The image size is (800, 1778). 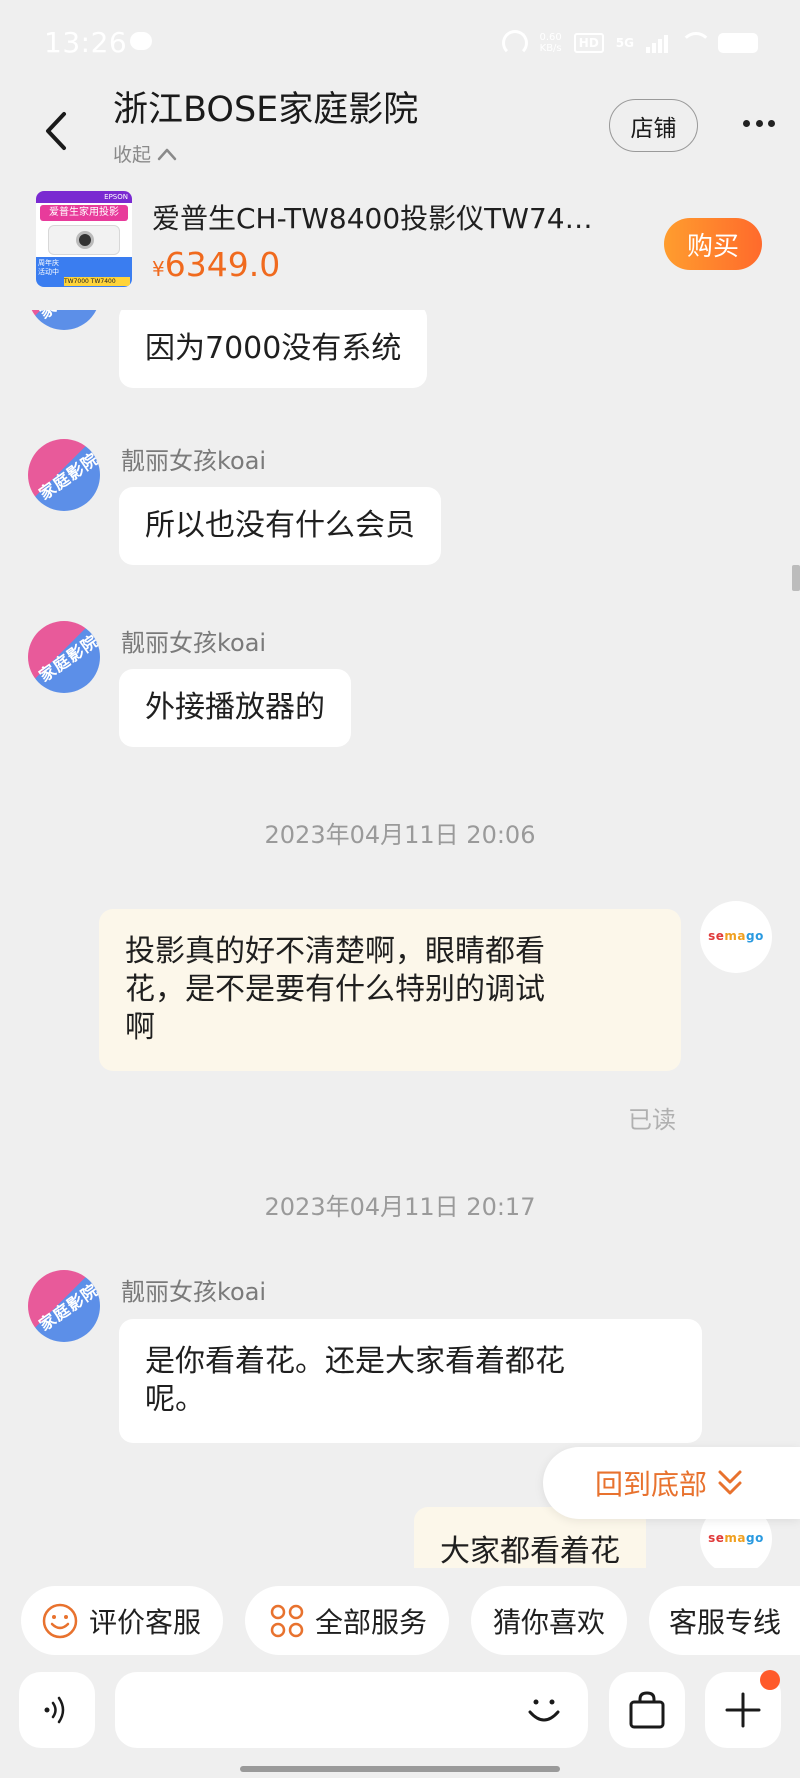 What do you see at coordinates (287, 1620) in the screenshot?
I see `grid-icon` at bounding box center [287, 1620].